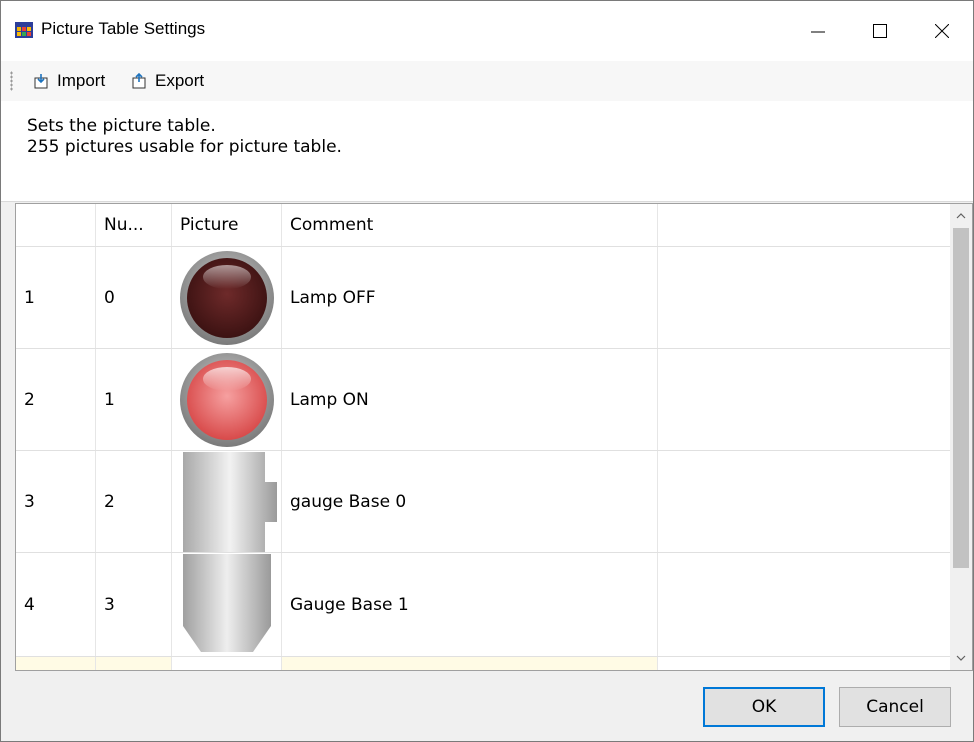 The image size is (974, 742). I want to click on minimize-button, so click(818, 31).